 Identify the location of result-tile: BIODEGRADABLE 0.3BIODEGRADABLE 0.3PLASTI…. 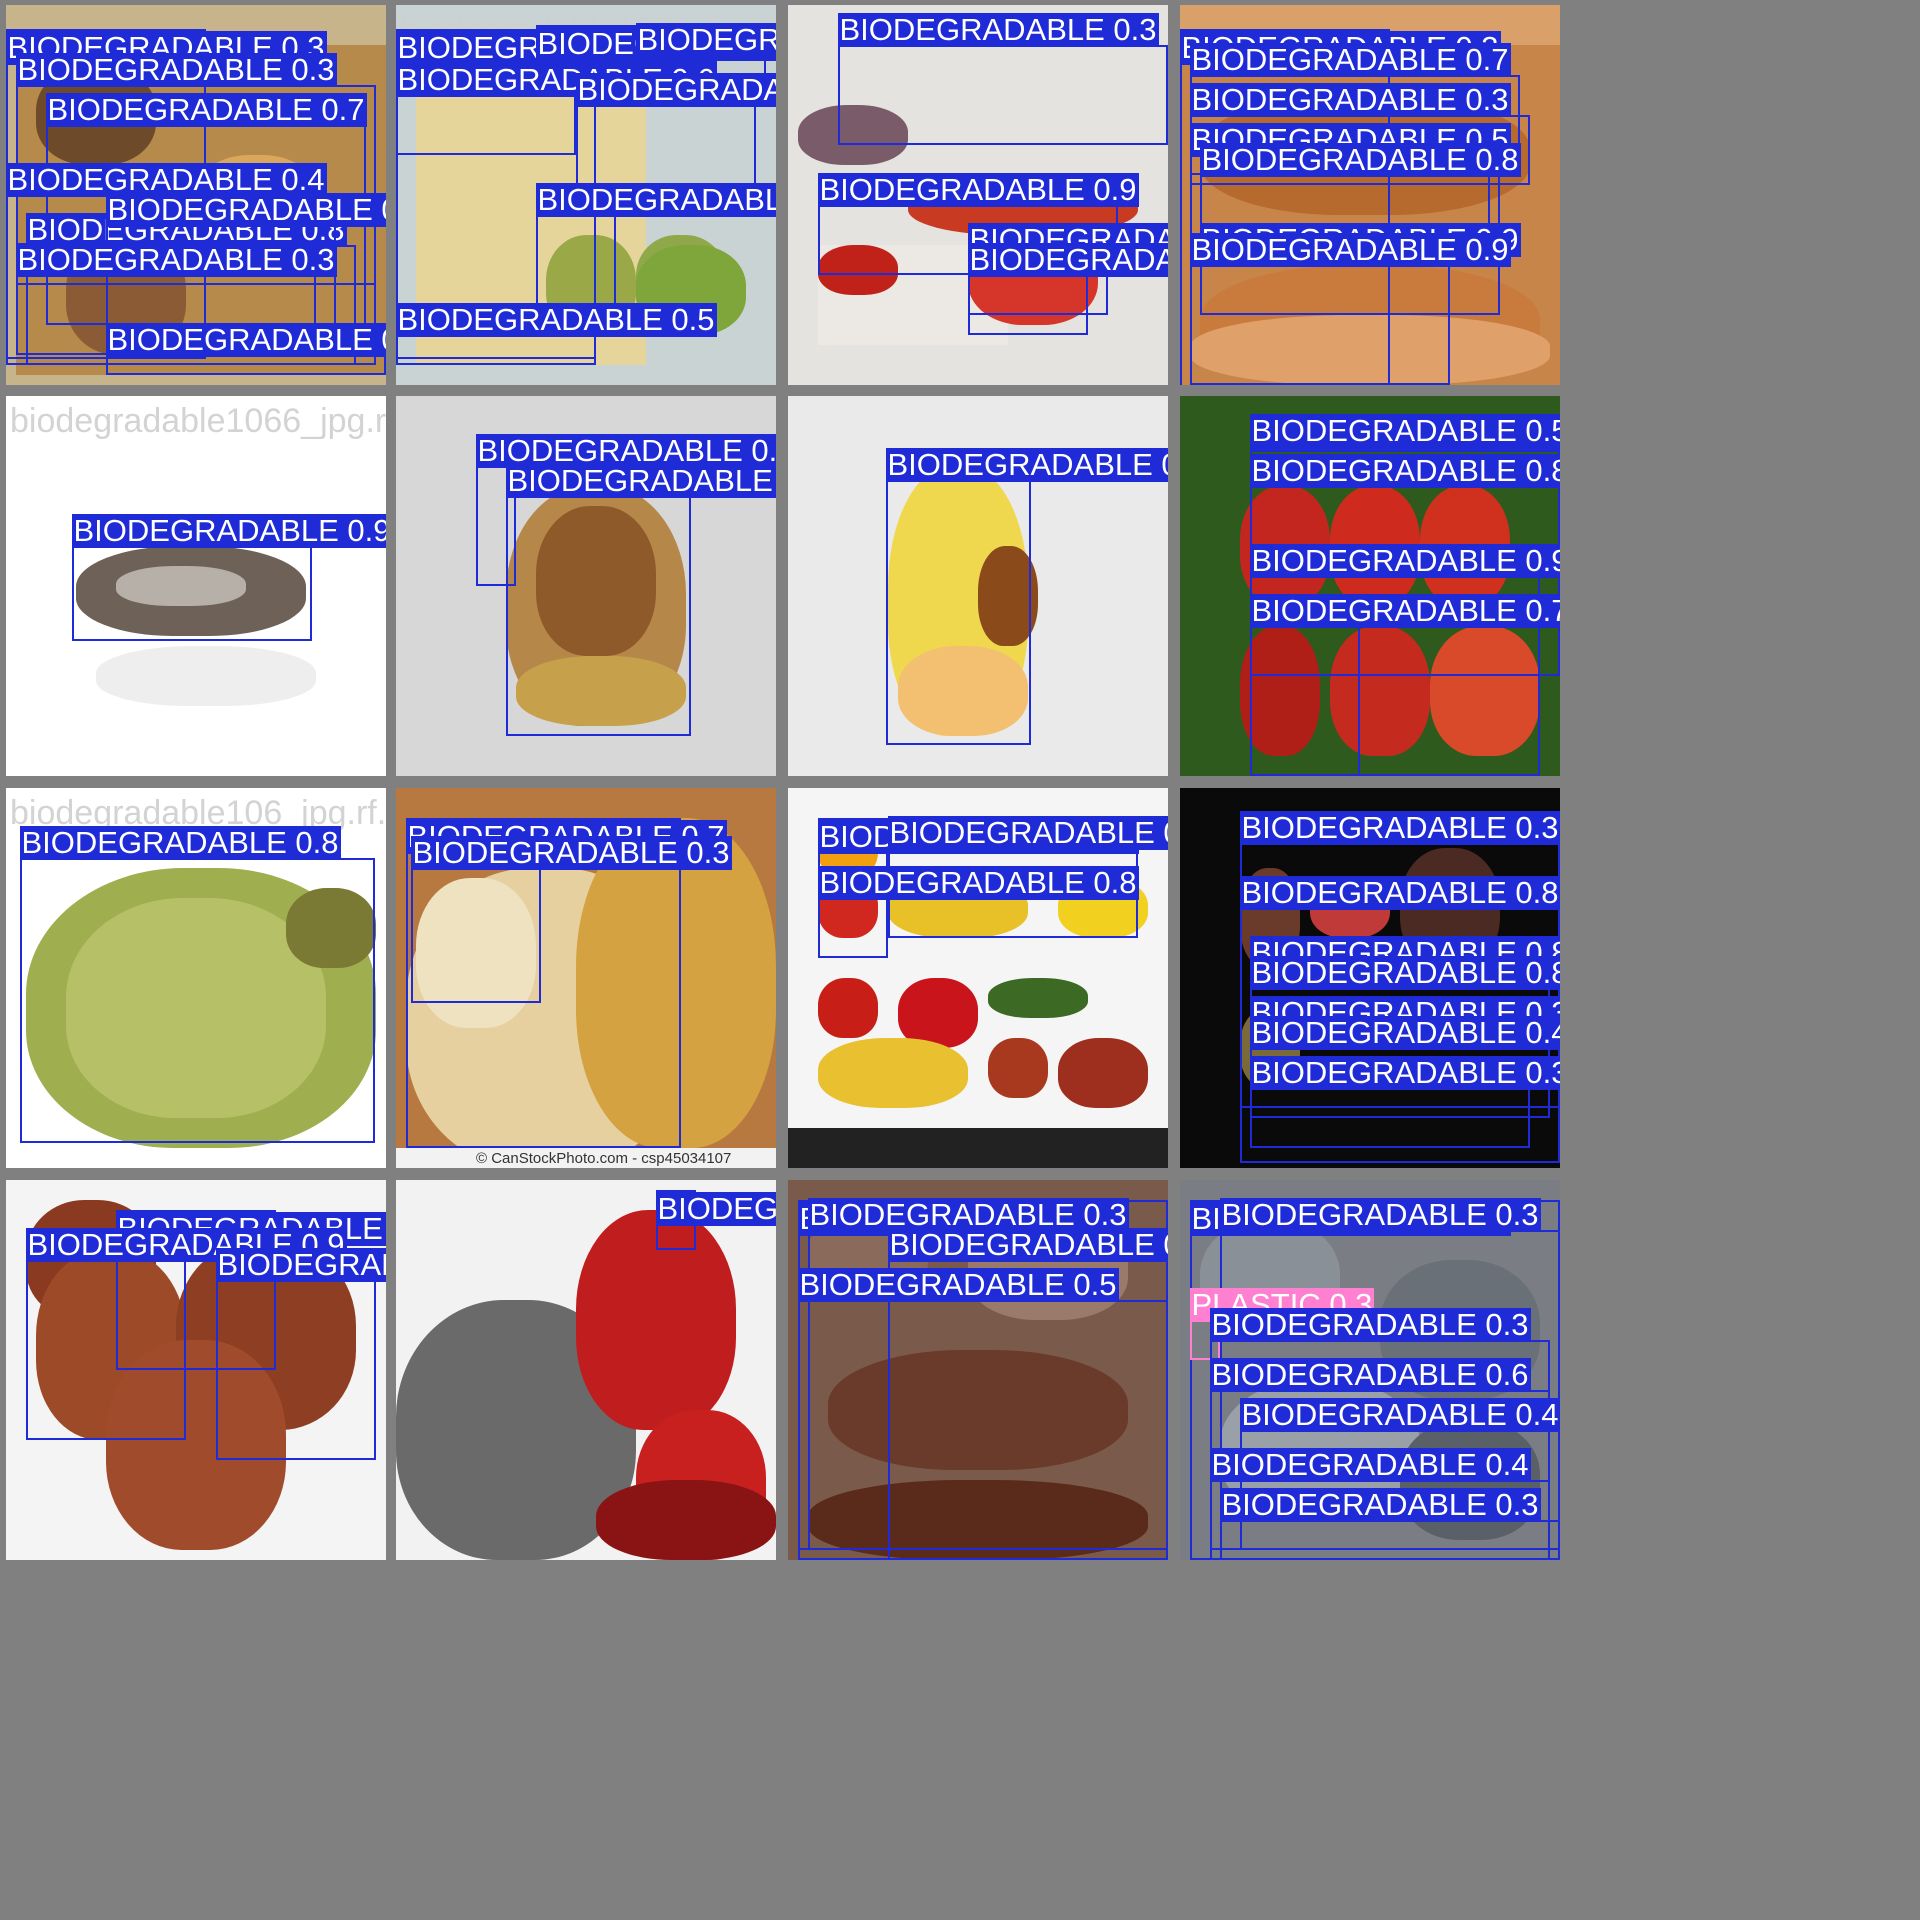
(1370, 1370).